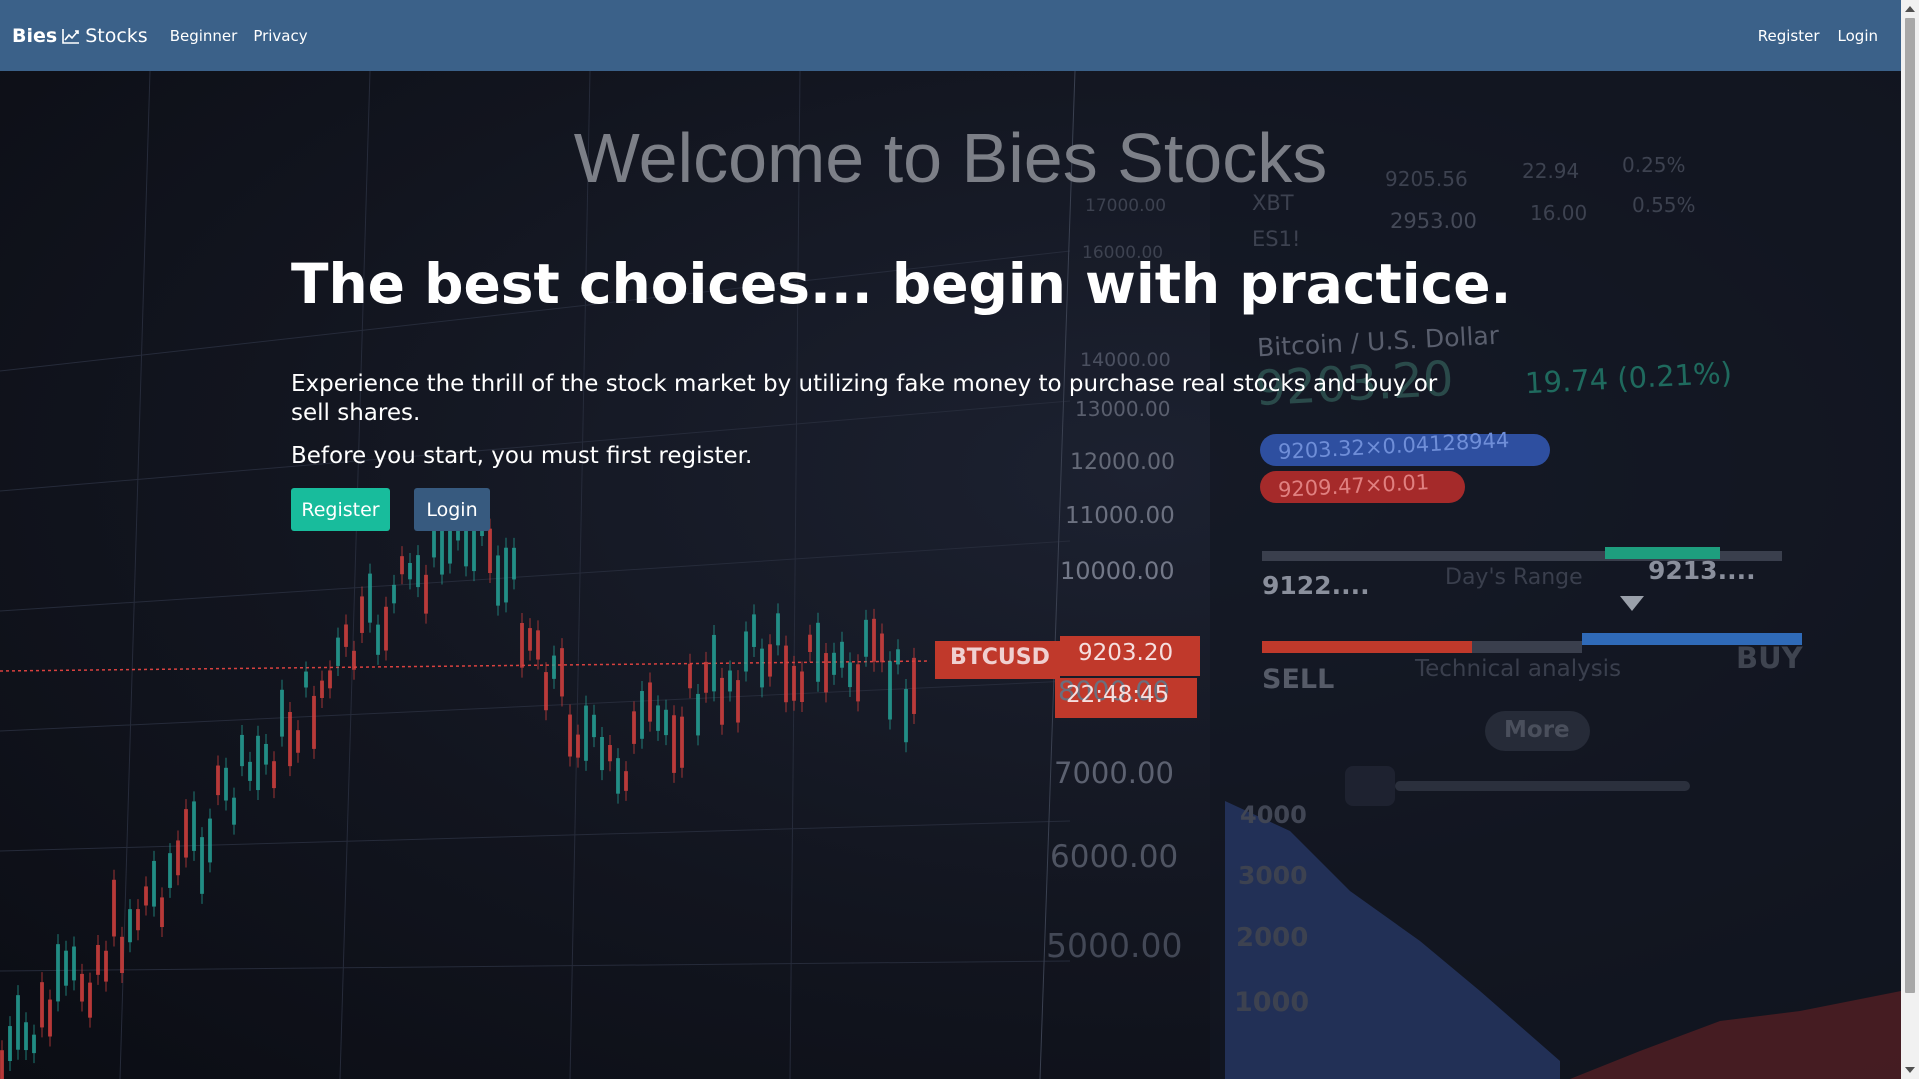 Image resolution: width=1919 pixels, height=1079 pixels. Describe the element at coordinates (1114, 773) in the screenshot. I see `axis-label: 7000.00` at that location.